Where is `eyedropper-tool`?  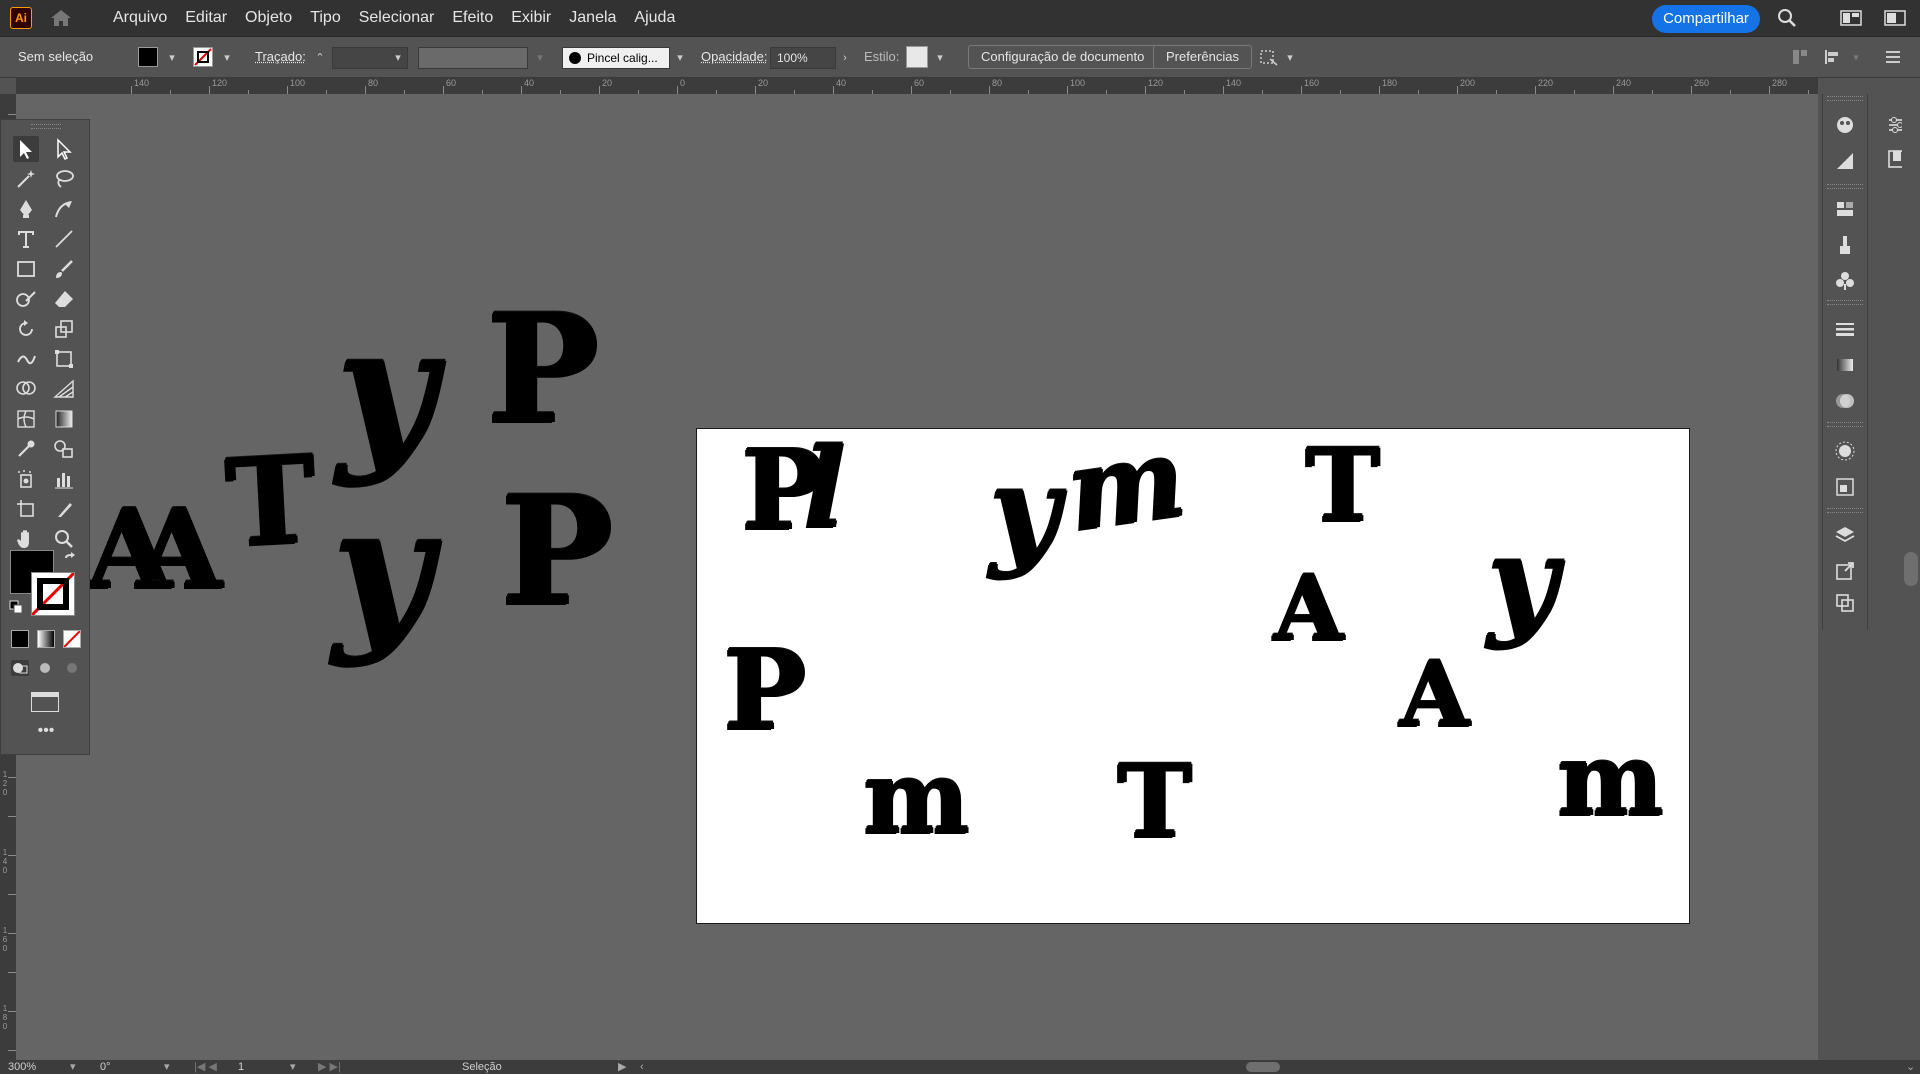
eyedropper-tool is located at coordinates (26, 449).